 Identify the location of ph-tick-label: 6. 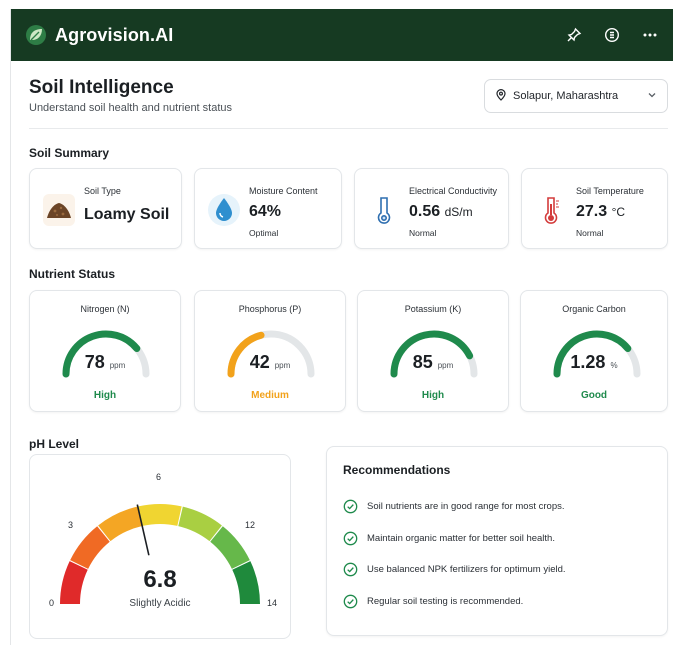
(159, 477).